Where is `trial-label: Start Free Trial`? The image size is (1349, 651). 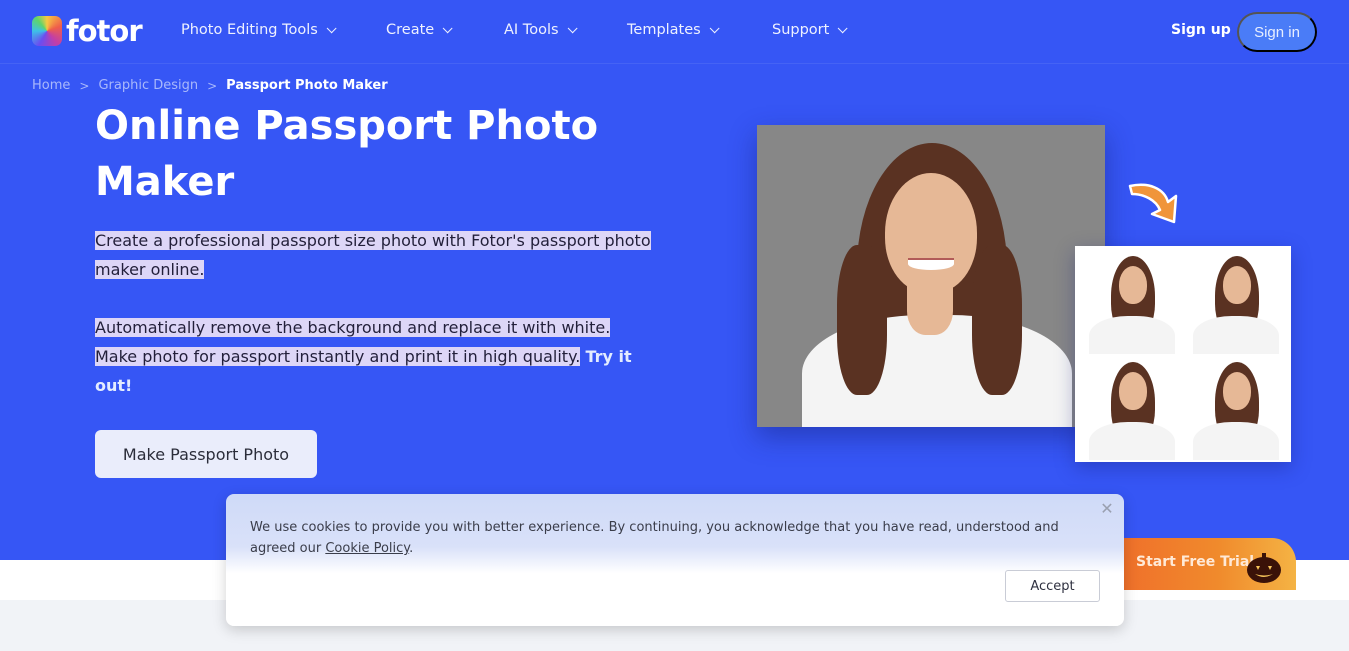
trial-label: Start Free Trial is located at coordinates (1195, 562).